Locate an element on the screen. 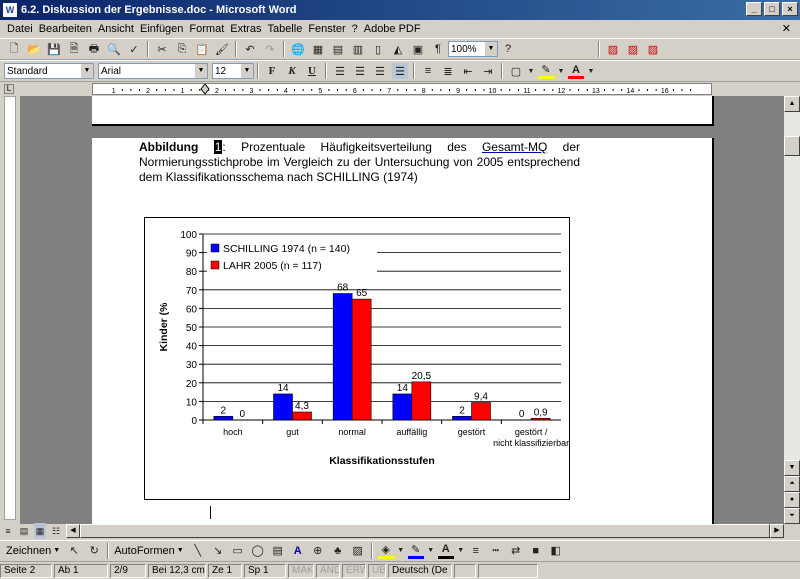 Image resolution: width=800 pixels, height=579 pixels. style-select: Standard ▼ is located at coordinates (49, 71).